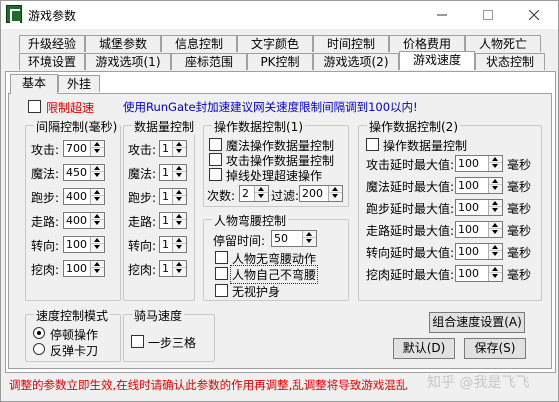 The height and width of the screenshot is (402, 559). What do you see at coordinates (473, 207) in the screenshot?
I see `delay-run-input` at bounding box center [473, 207].